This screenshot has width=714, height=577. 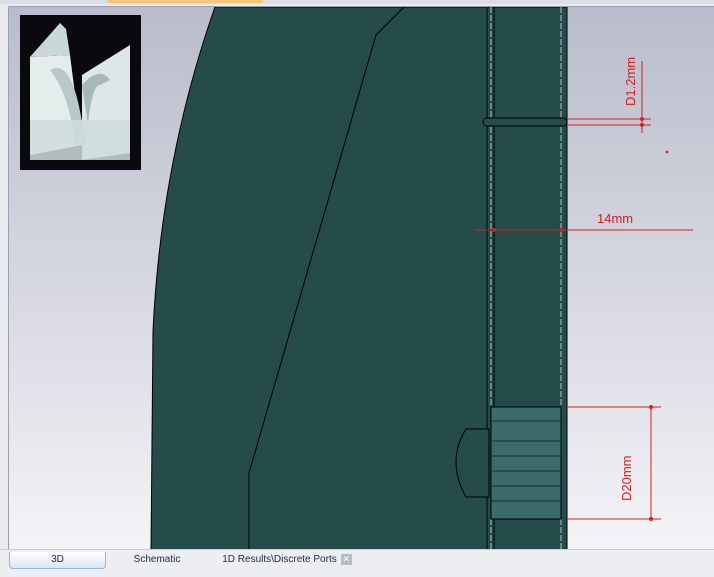 I want to click on model-preview-thumbnail, so click(x=80, y=92).